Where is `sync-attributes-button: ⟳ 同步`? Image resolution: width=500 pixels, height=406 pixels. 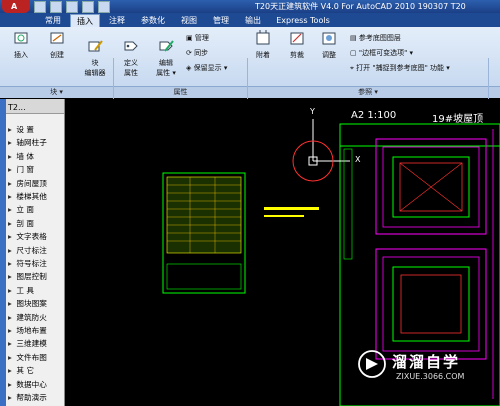
sync-attributes-button: ⟳ 同步 is located at coordinates (197, 53).